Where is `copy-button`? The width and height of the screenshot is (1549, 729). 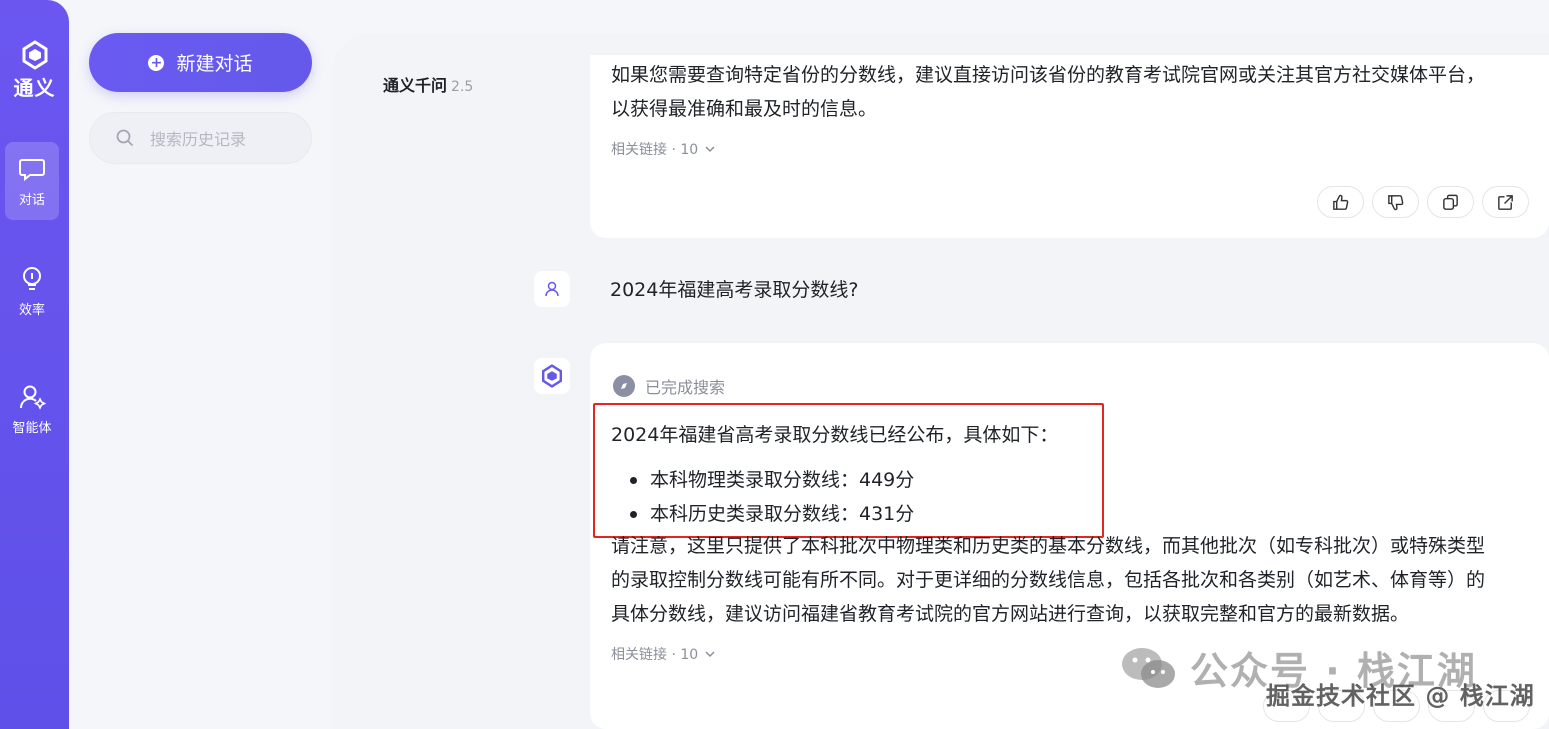
copy-button is located at coordinates (1450, 202).